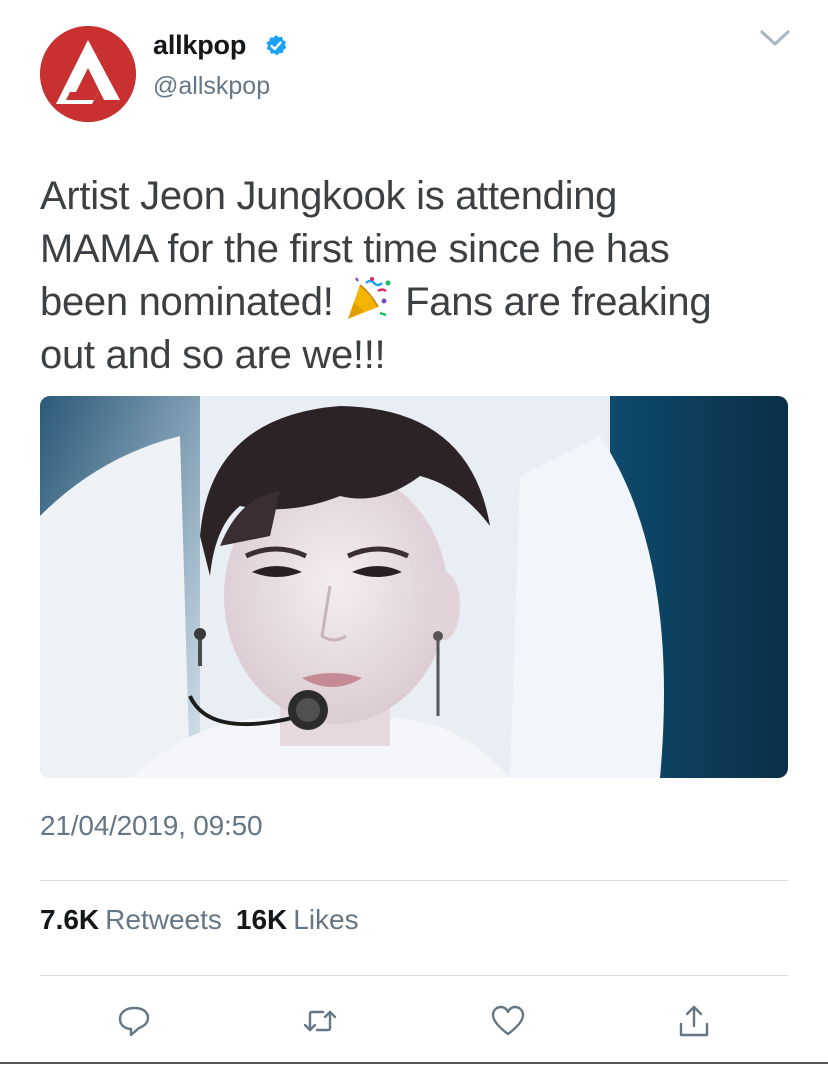  I want to click on retweets-count: 7.6K, so click(70, 919).